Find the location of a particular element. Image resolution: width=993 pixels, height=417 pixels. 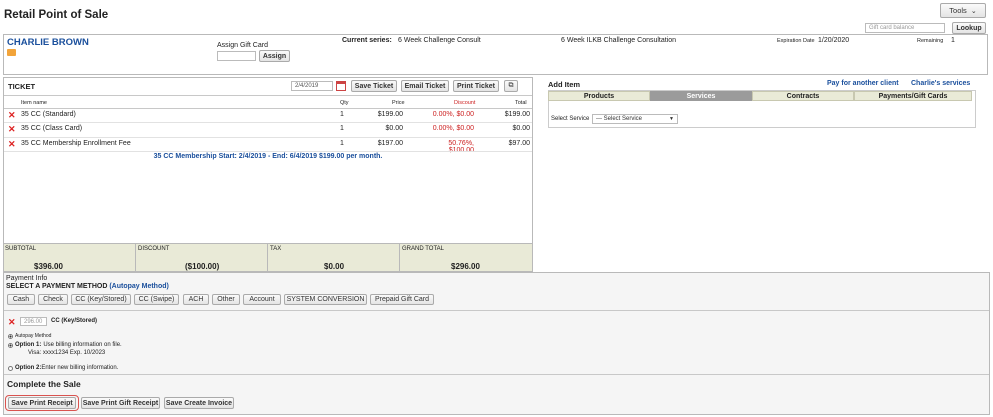

ticket-date-input: 2/4/2019 is located at coordinates (312, 86).